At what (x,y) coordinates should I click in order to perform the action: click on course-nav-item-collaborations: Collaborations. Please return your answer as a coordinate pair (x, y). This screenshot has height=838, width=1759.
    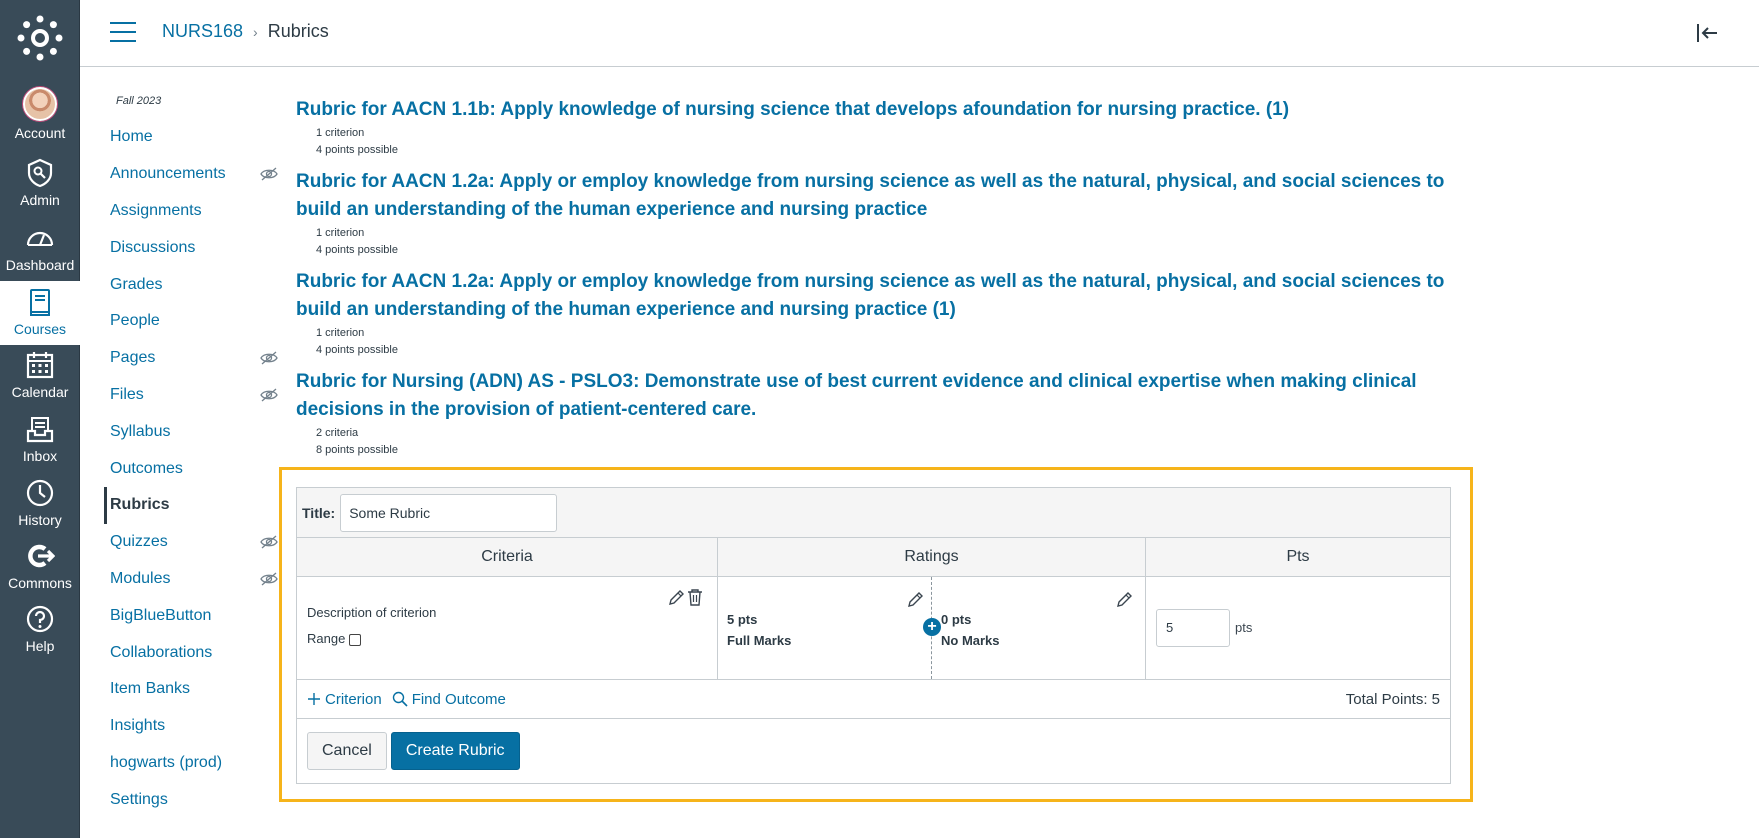
    Looking at the image, I should click on (193, 652).